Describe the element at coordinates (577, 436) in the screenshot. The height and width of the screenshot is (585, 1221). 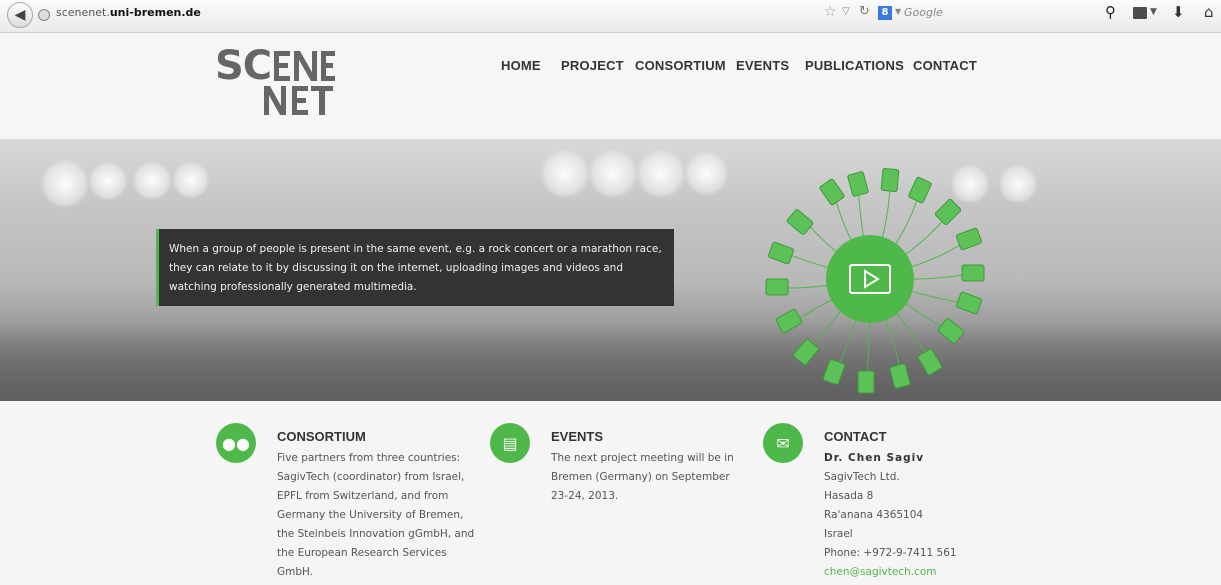
I see `events-title: EVENTS` at that location.